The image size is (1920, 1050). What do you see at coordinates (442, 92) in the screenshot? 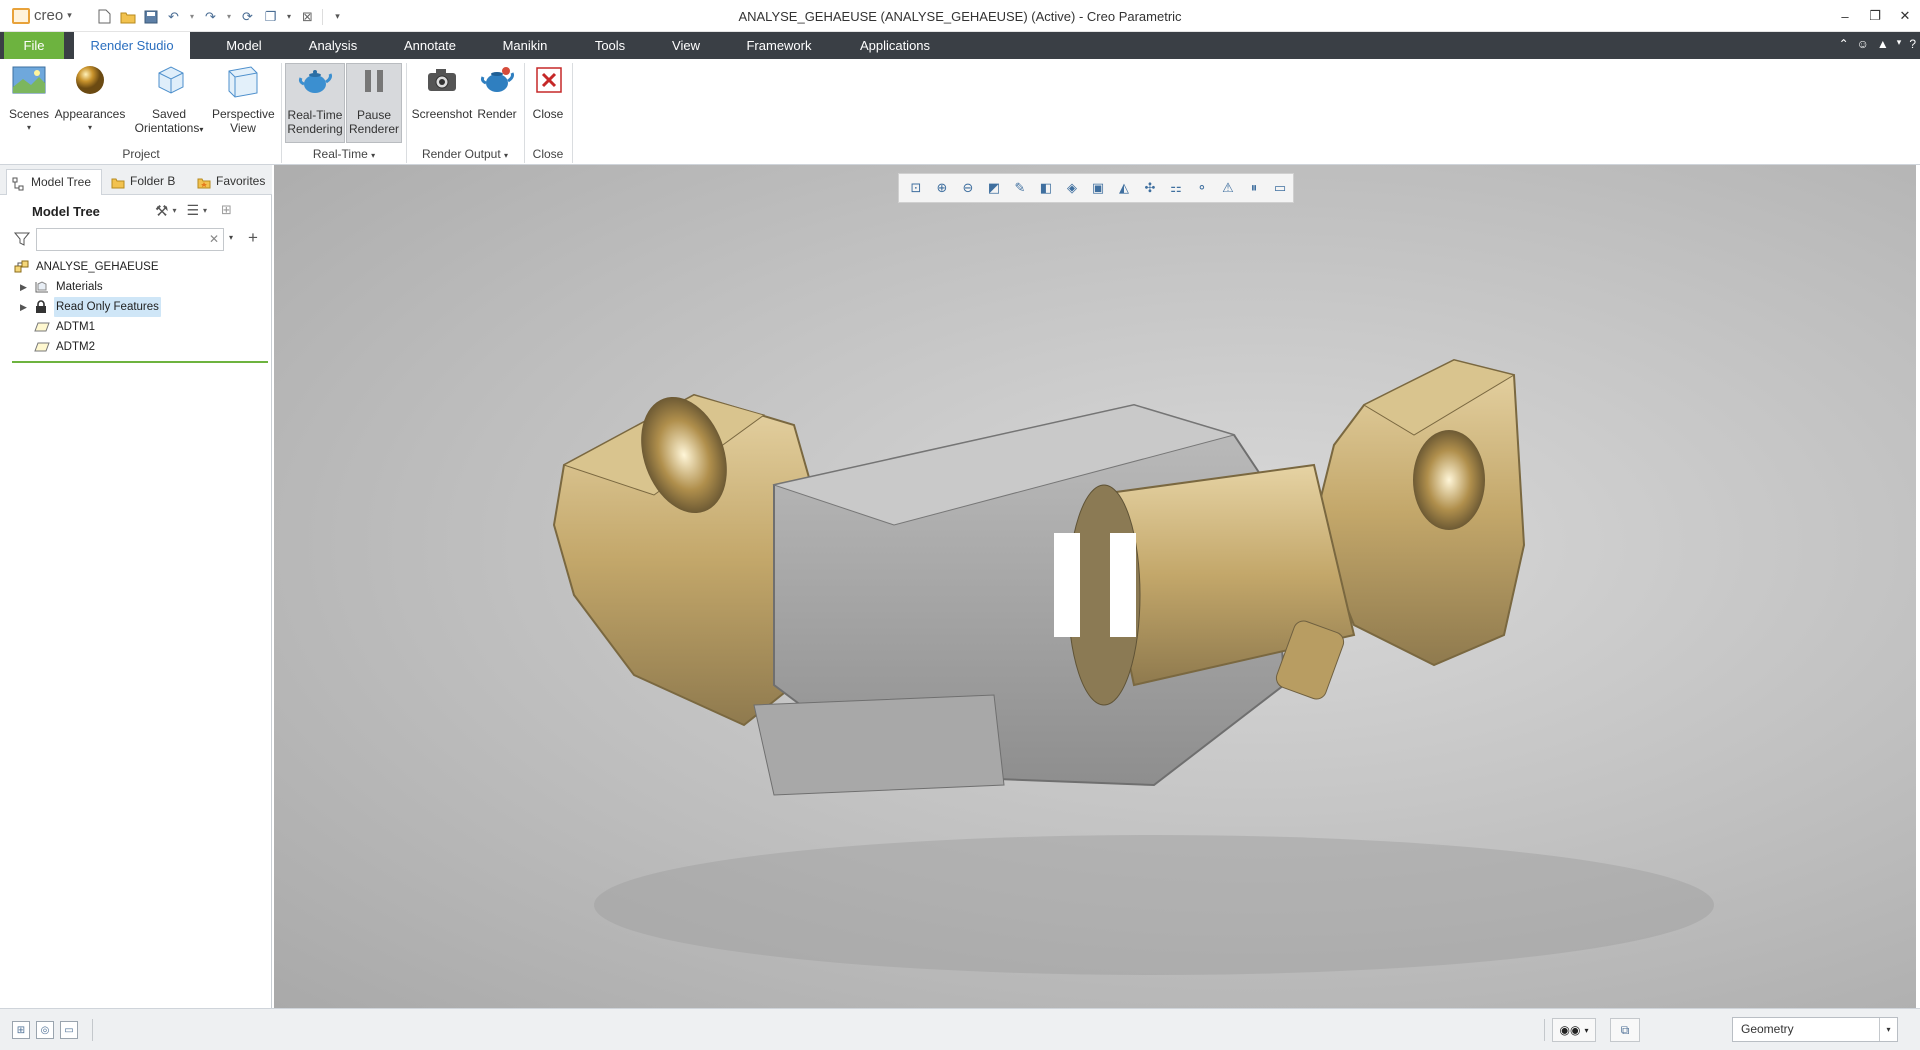
I see `screenshot-button: Screenshot` at bounding box center [442, 92].